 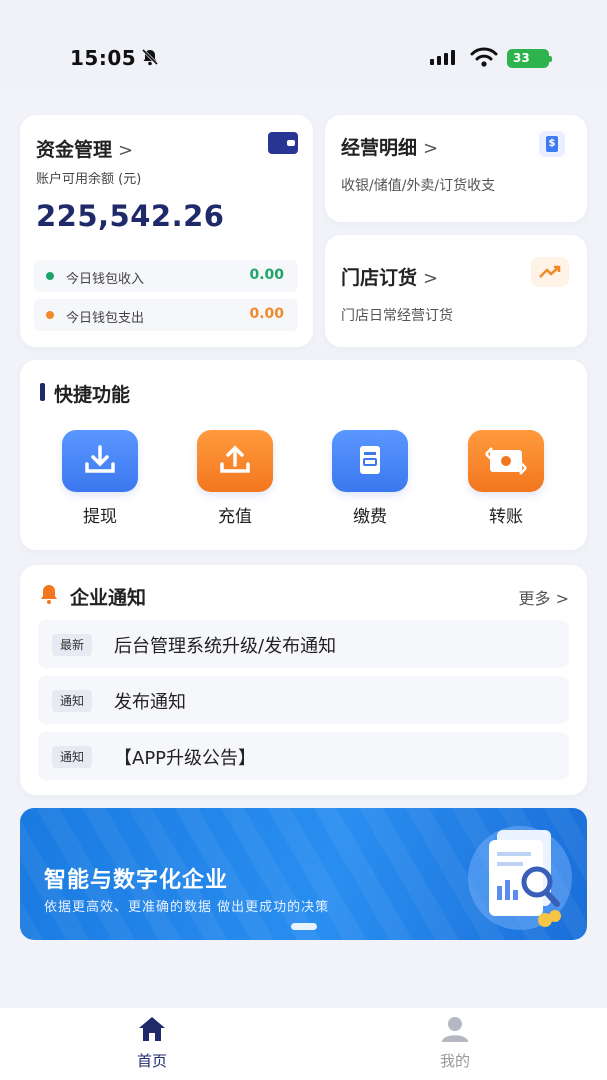 What do you see at coordinates (150, 57) in the screenshot?
I see `bell-off-icon` at bounding box center [150, 57].